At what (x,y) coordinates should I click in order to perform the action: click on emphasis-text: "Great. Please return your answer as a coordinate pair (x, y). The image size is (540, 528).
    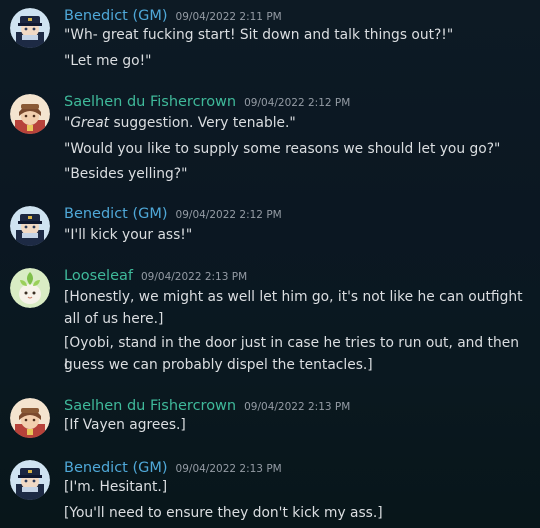
    Looking at the image, I should click on (87, 123).